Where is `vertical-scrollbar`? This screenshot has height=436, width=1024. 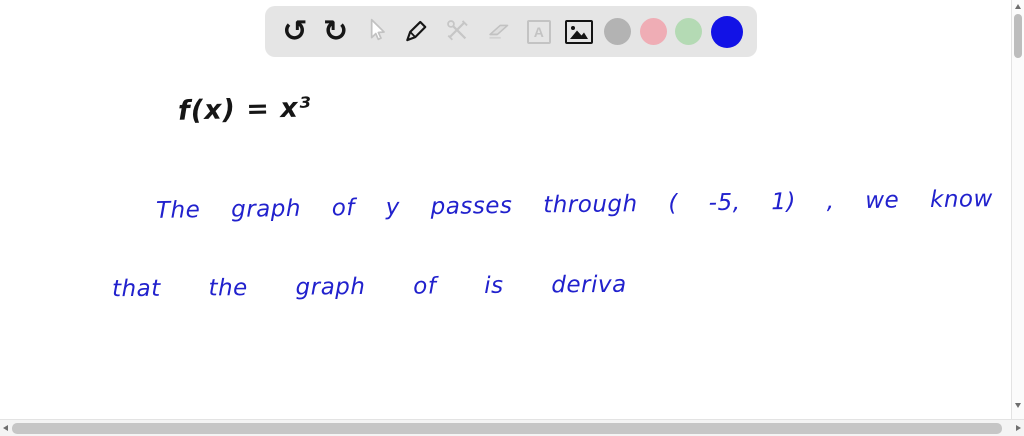 vertical-scrollbar is located at coordinates (1017, 209).